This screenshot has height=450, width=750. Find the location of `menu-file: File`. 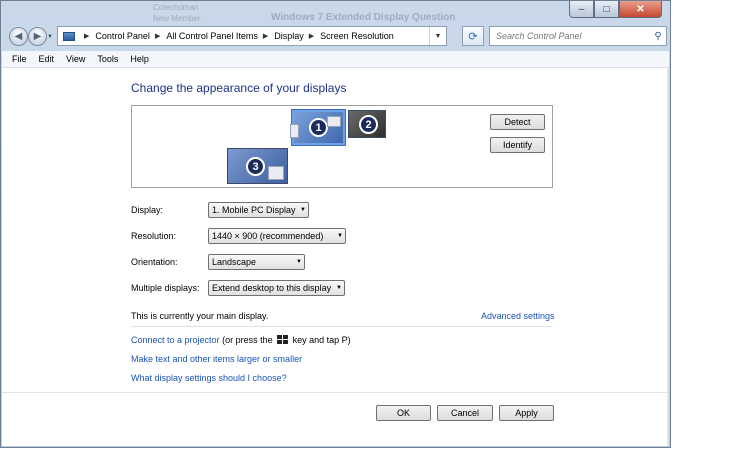

menu-file: File is located at coordinates (17, 59).